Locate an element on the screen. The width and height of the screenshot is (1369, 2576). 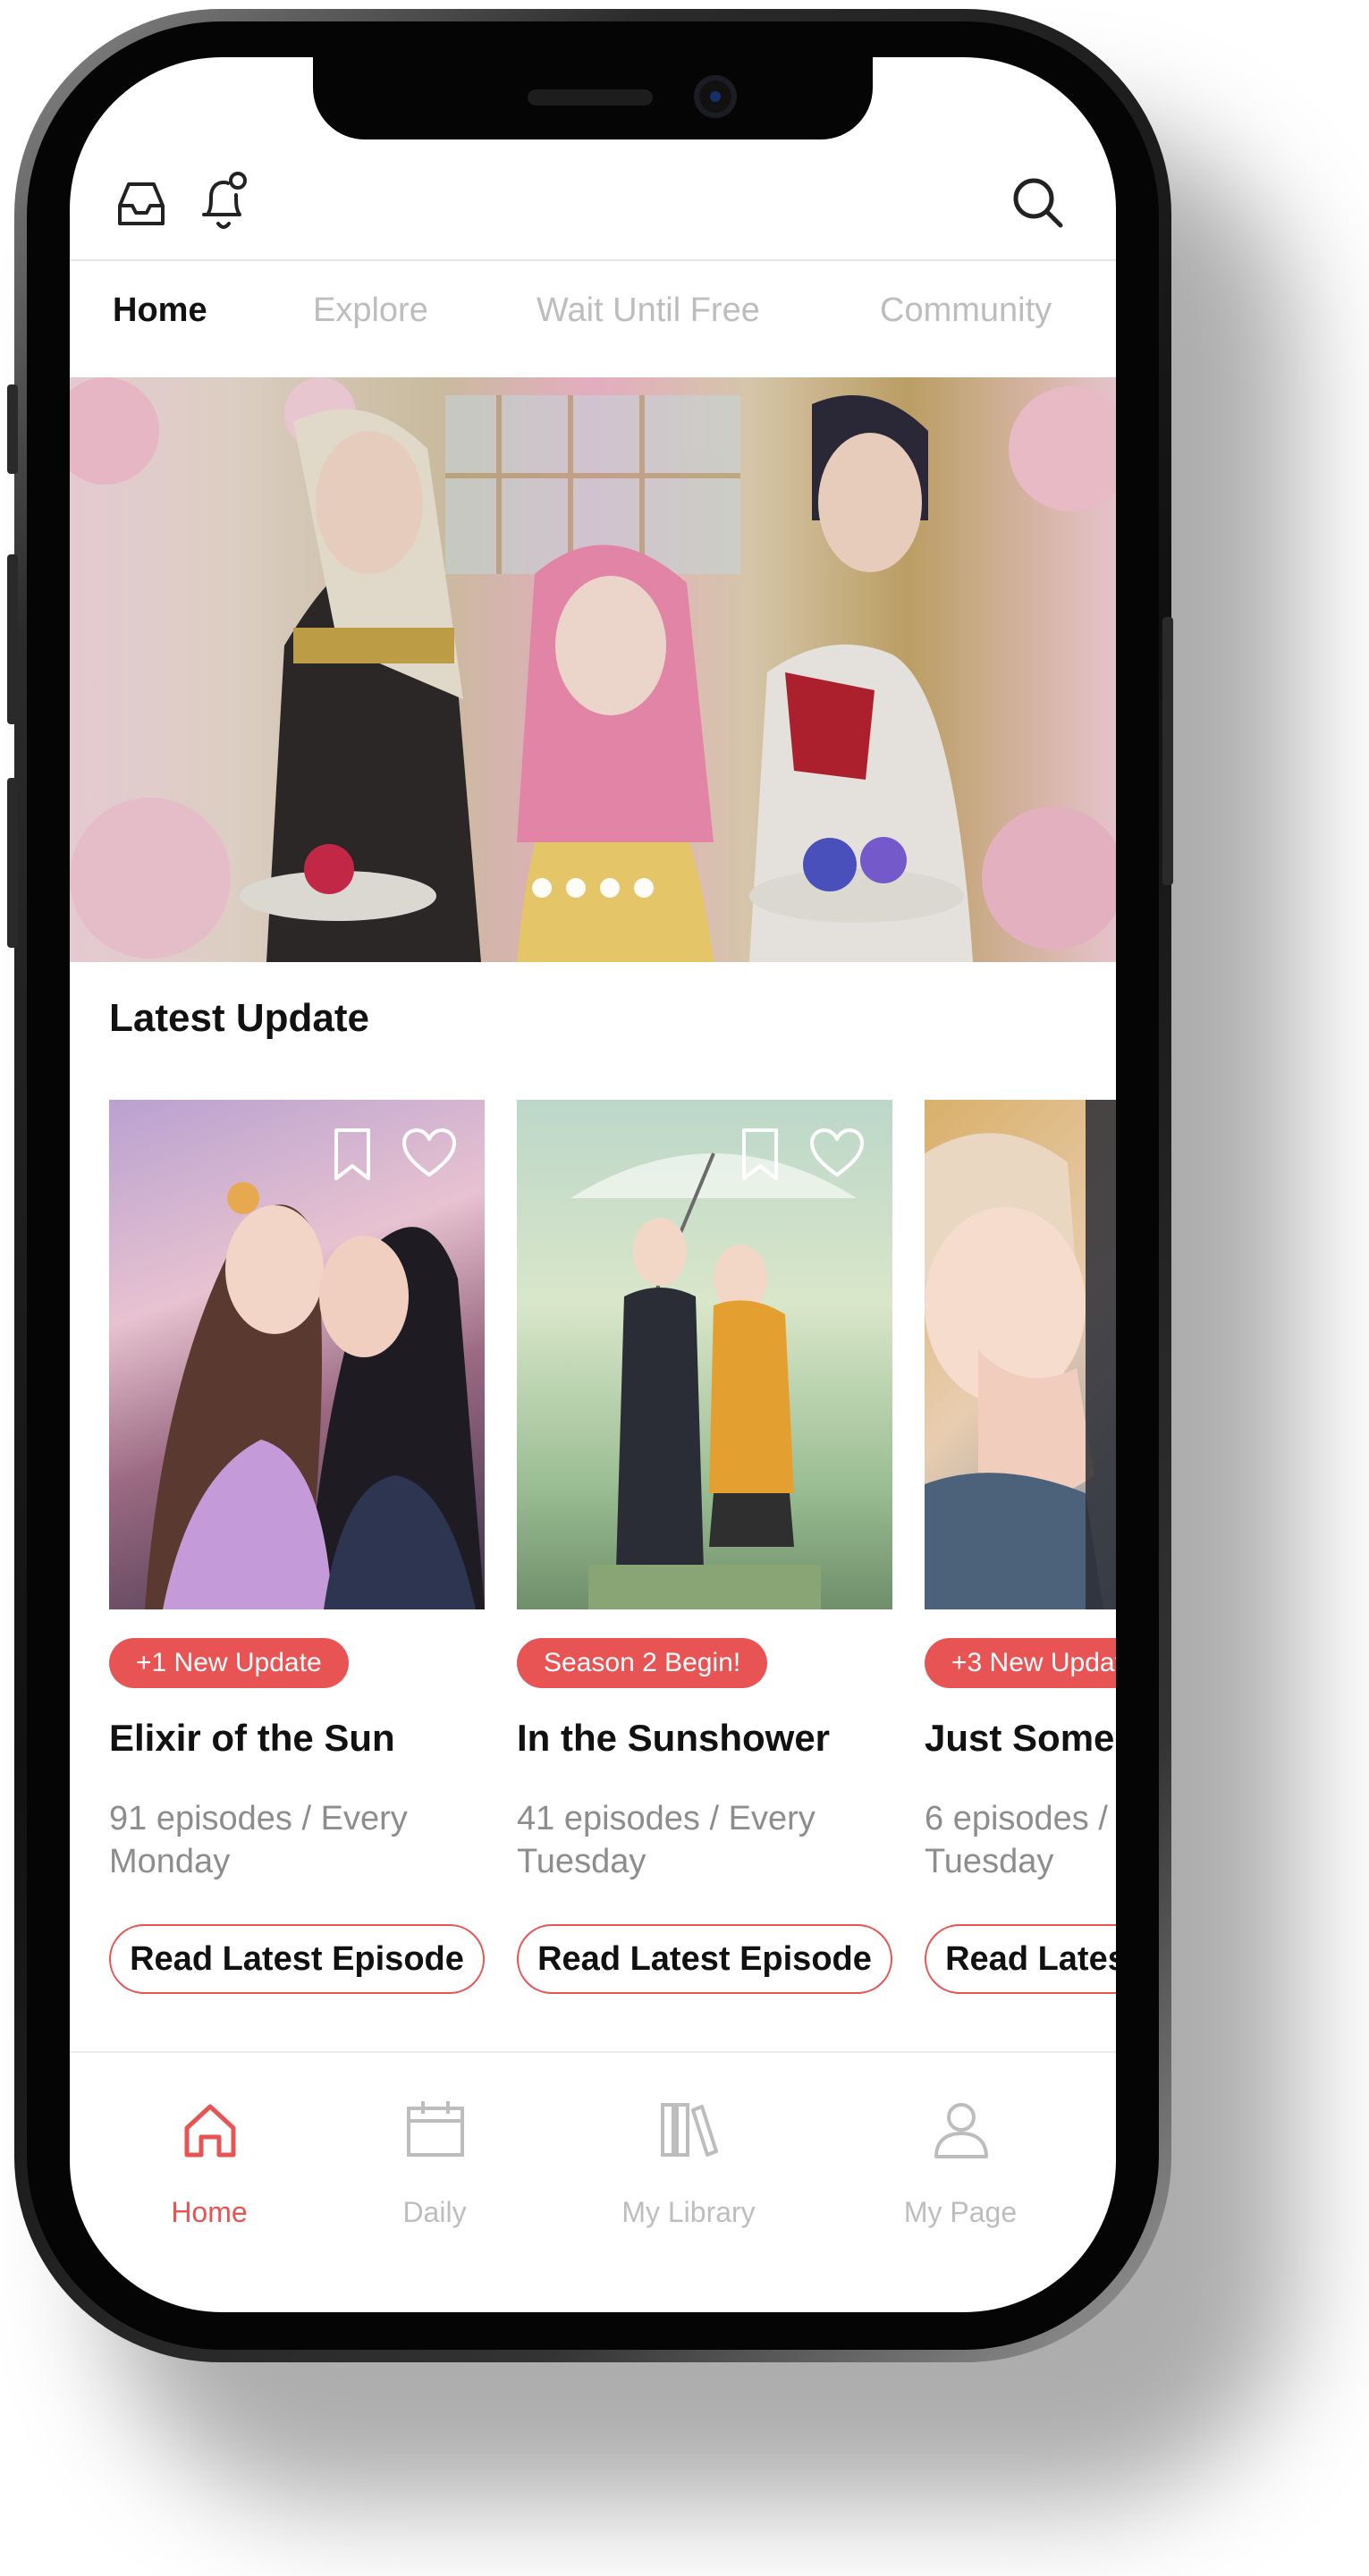
tab-home: Home is located at coordinates (160, 310).